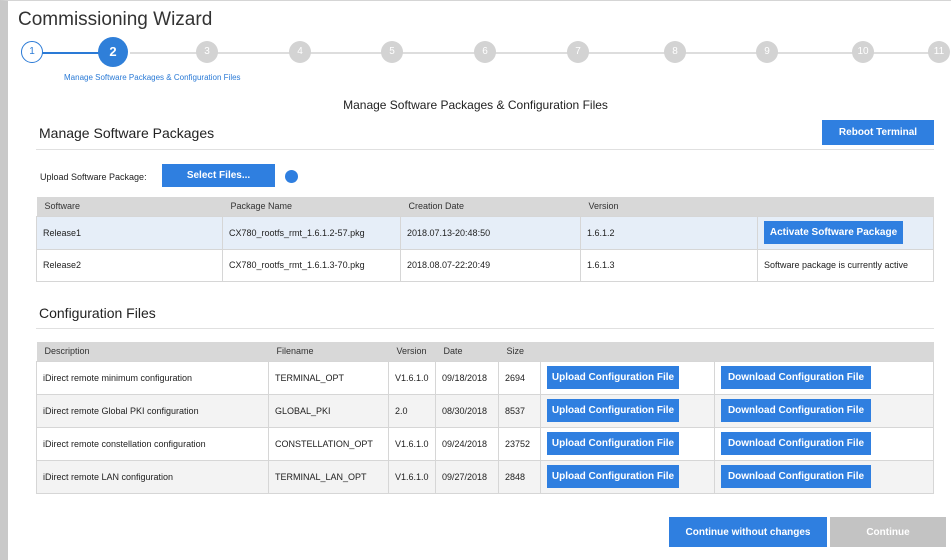 The image size is (951, 560). Describe the element at coordinates (888, 532) in the screenshot. I see `continue-button: Continue` at that location.